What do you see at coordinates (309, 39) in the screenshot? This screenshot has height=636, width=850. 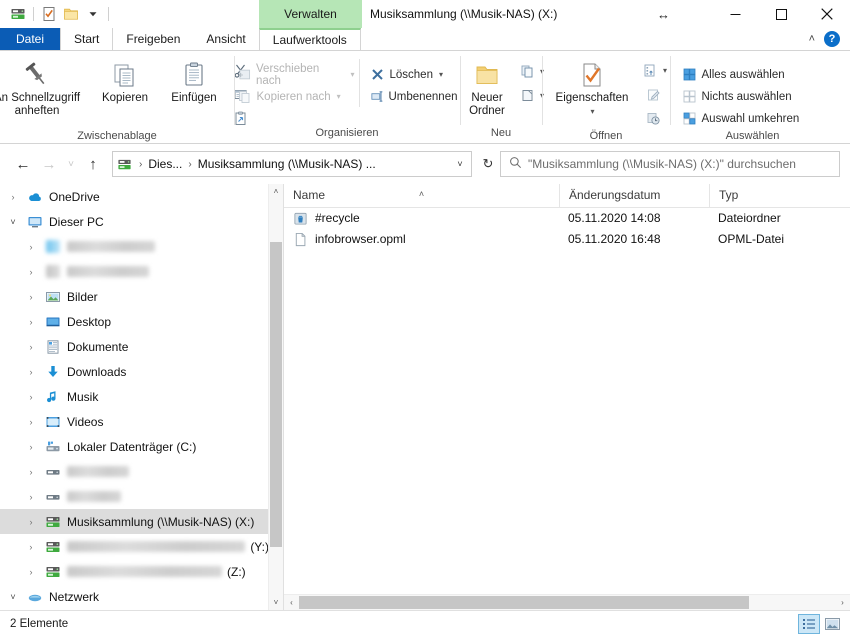 I see `tab-laufwerktools: Laufwerktools` at bounding box center [309, 39].